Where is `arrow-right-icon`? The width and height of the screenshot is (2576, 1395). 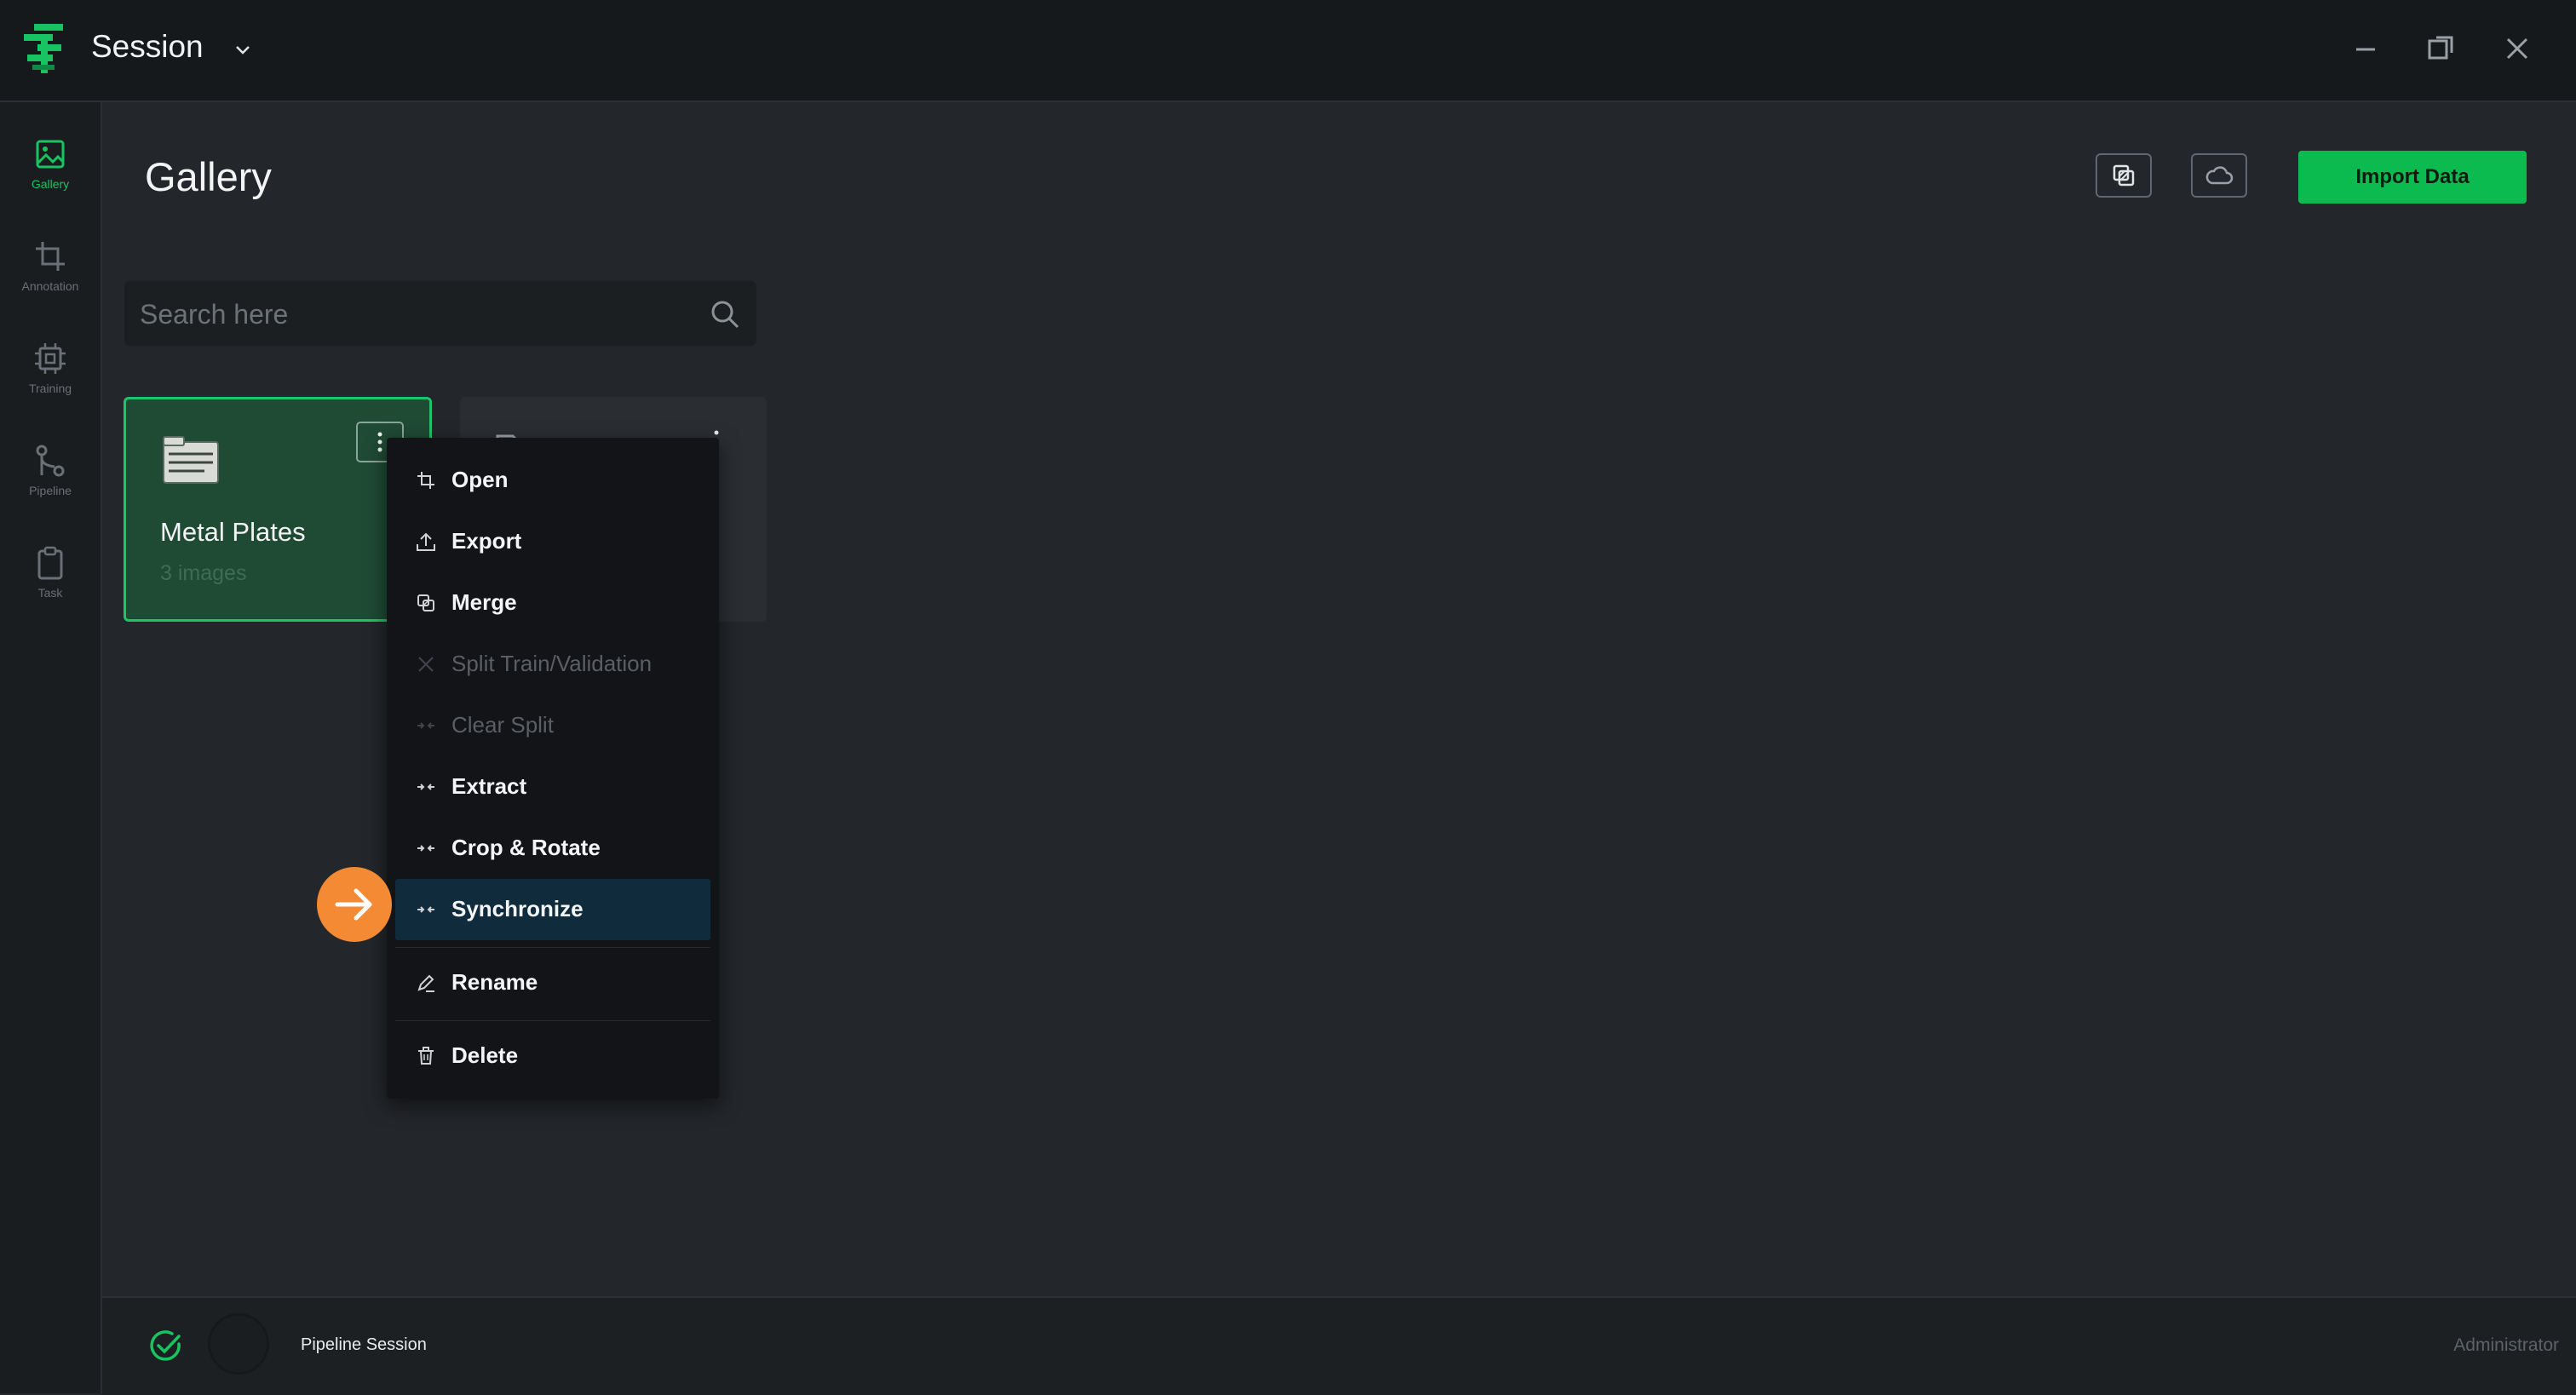
arrow-right-icon is located at coordinates (354, 904).